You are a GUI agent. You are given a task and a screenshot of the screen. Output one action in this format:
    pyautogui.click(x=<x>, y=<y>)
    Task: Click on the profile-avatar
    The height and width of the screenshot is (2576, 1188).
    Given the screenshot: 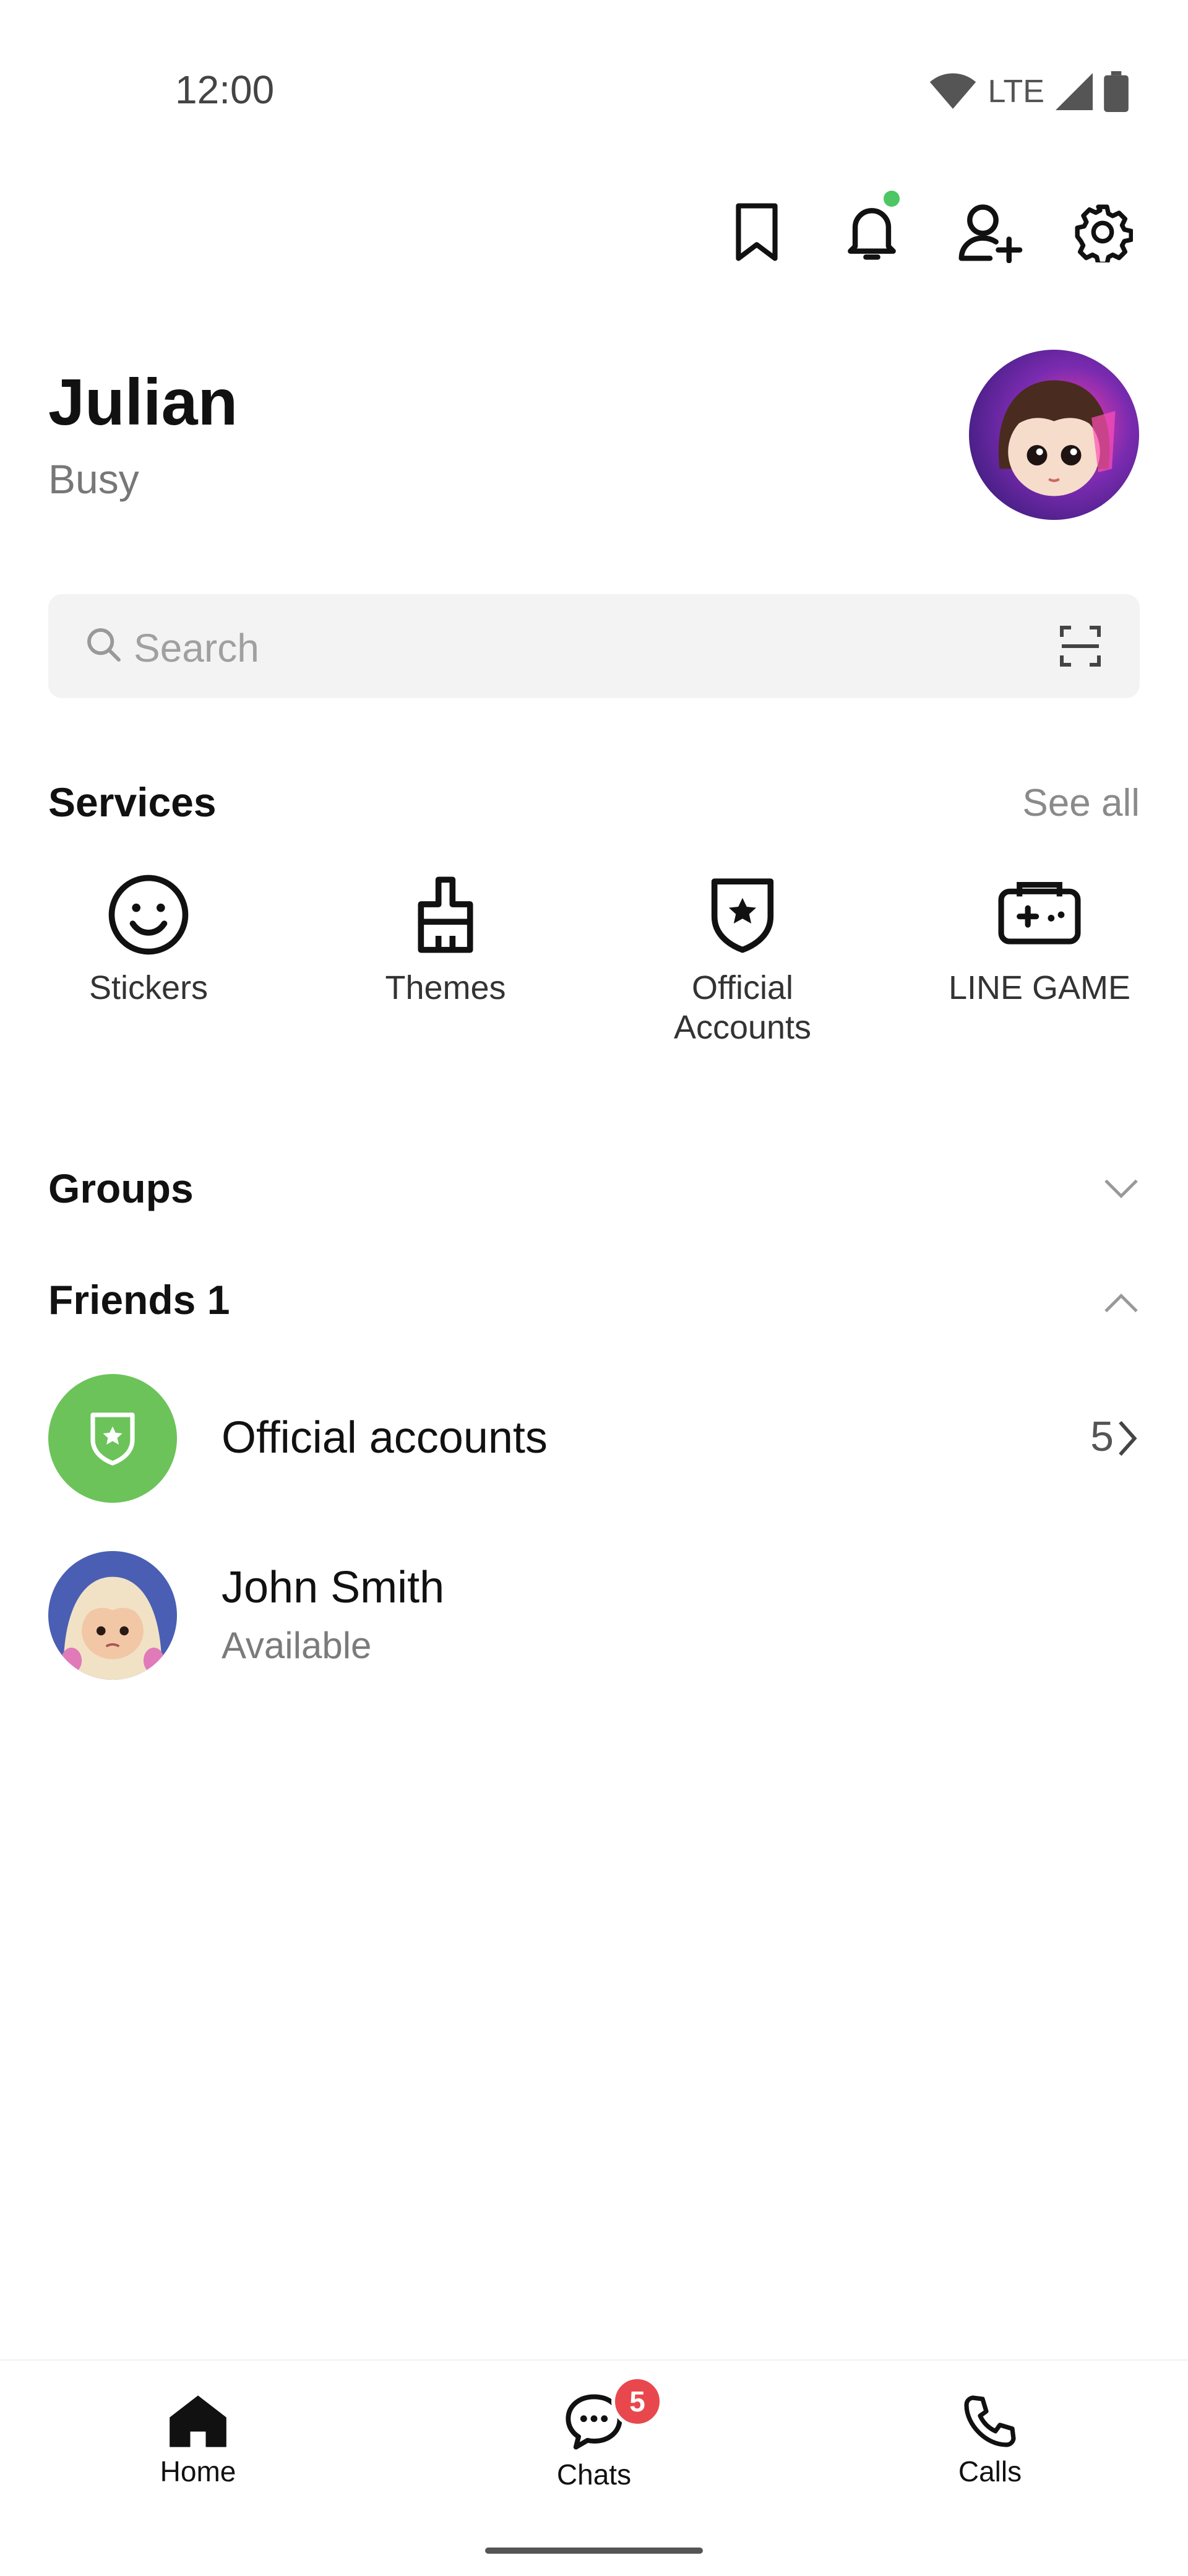 What is the action you would take?
    pyautogui.click(x=1054, y=435)
    